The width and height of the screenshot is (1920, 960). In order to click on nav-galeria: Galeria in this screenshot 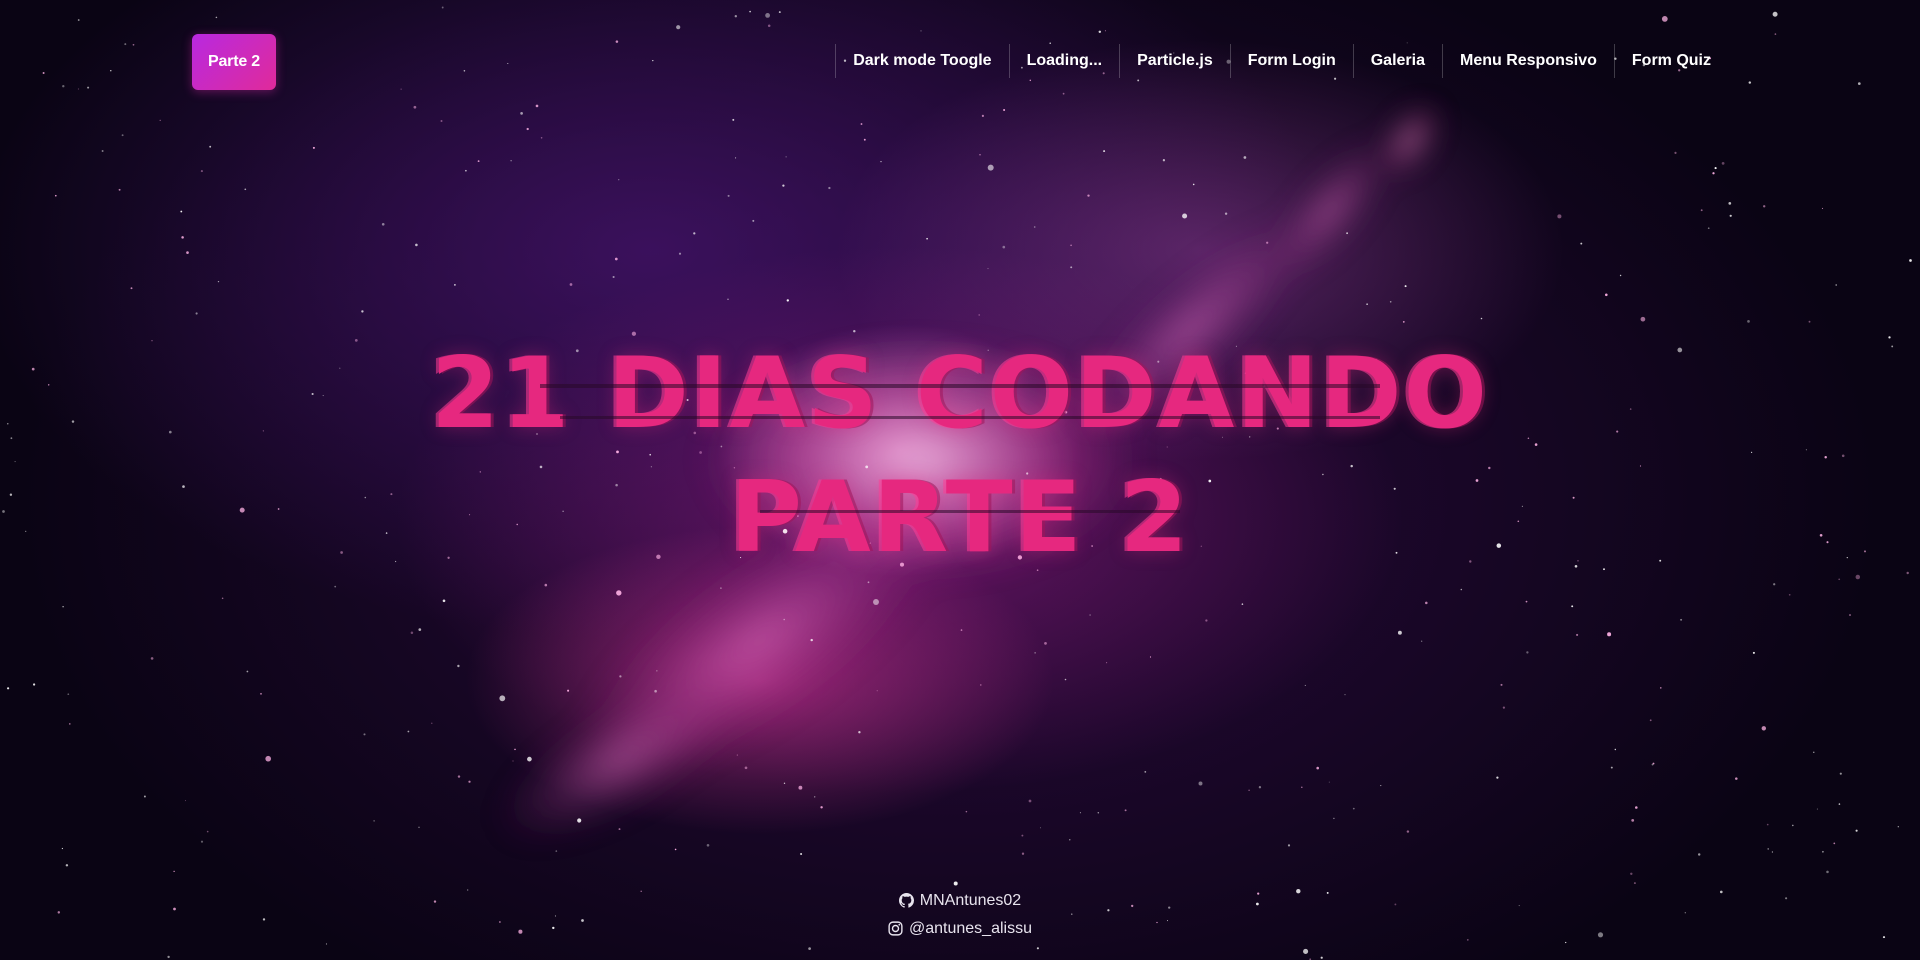, I will do `click(1397, 61)`.